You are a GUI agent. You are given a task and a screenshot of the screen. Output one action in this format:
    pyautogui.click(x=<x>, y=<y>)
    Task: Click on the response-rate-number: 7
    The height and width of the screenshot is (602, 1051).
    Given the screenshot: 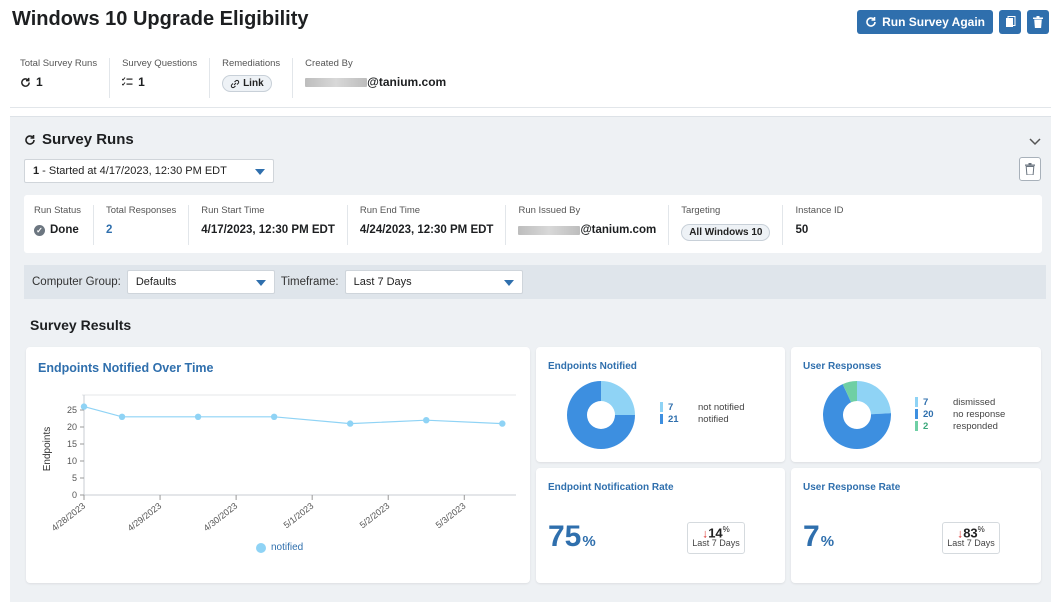 What is the action you would take?
    pyautogui.click(x=811, y=536)
    